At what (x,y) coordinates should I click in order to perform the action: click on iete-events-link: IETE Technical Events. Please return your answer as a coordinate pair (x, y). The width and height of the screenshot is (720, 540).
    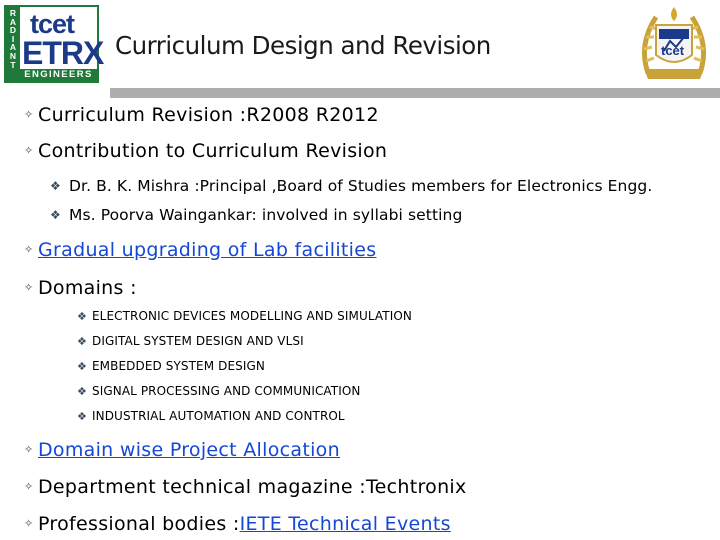
    Looking at the image, I should click on (345, 524).